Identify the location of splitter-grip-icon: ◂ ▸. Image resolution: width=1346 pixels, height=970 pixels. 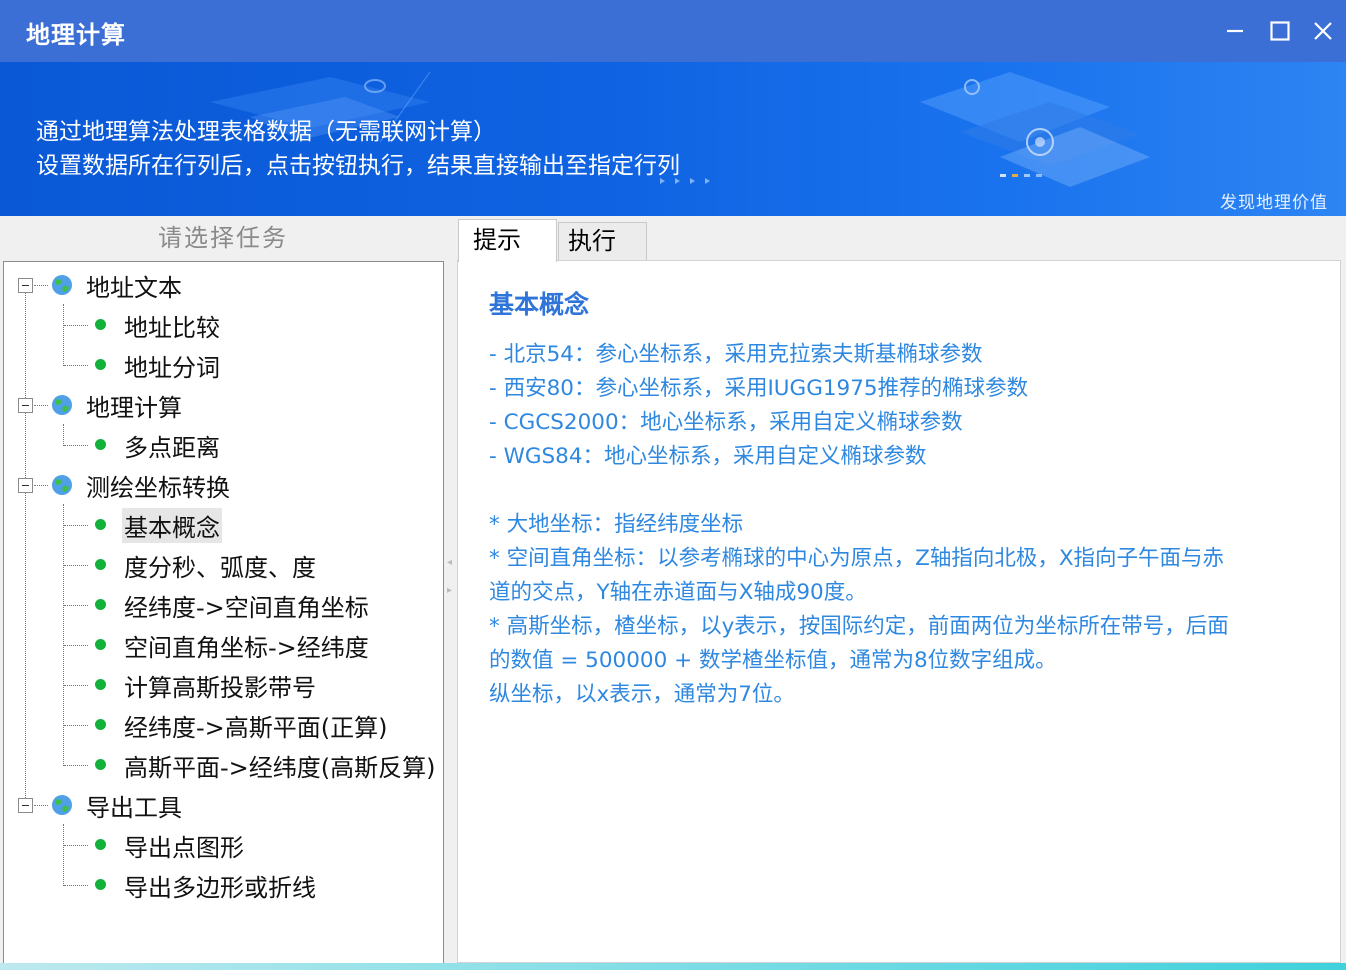
(450, 576).